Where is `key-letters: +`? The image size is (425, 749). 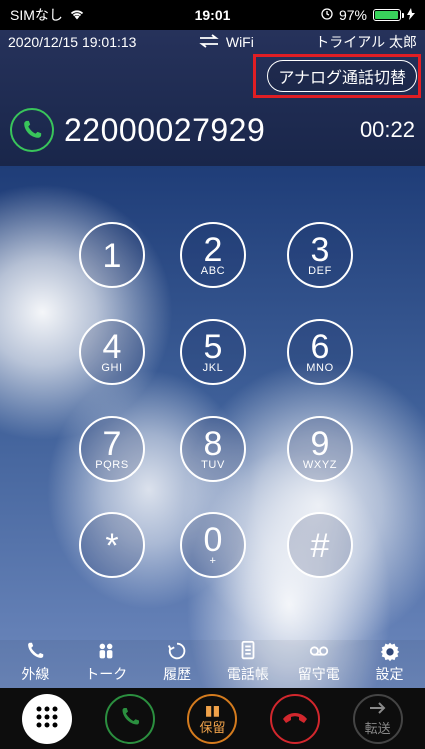
key-letters: + is located at coordinates (213, 561).